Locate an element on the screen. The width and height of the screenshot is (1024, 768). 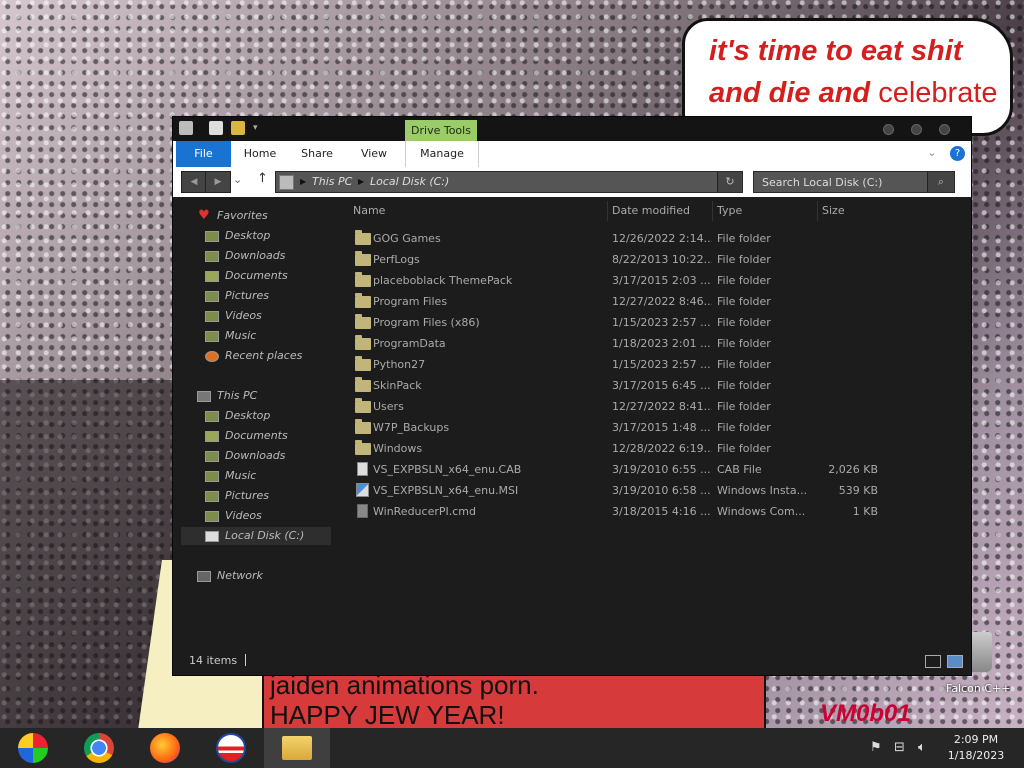
table-row: Users 12/27/2022 8:41... File folder is located at coordinates (657, 406).